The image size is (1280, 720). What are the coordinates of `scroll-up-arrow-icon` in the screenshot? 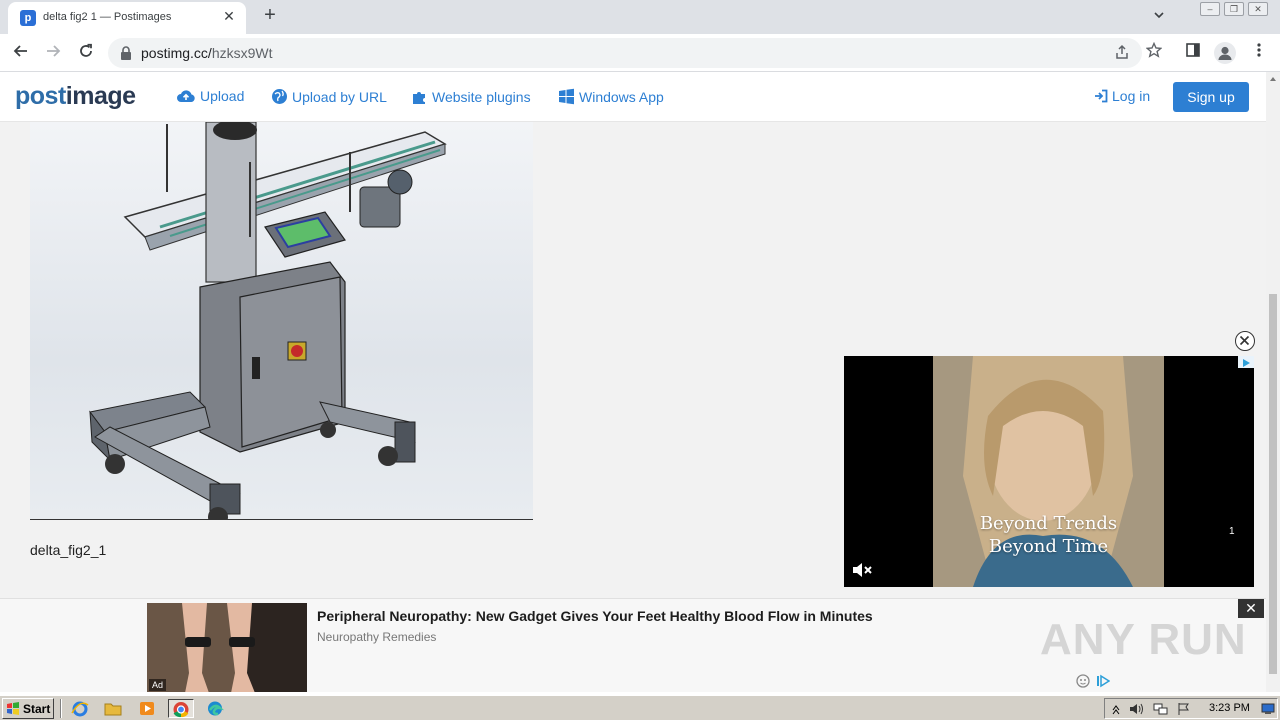 It's located at (1273, 79).